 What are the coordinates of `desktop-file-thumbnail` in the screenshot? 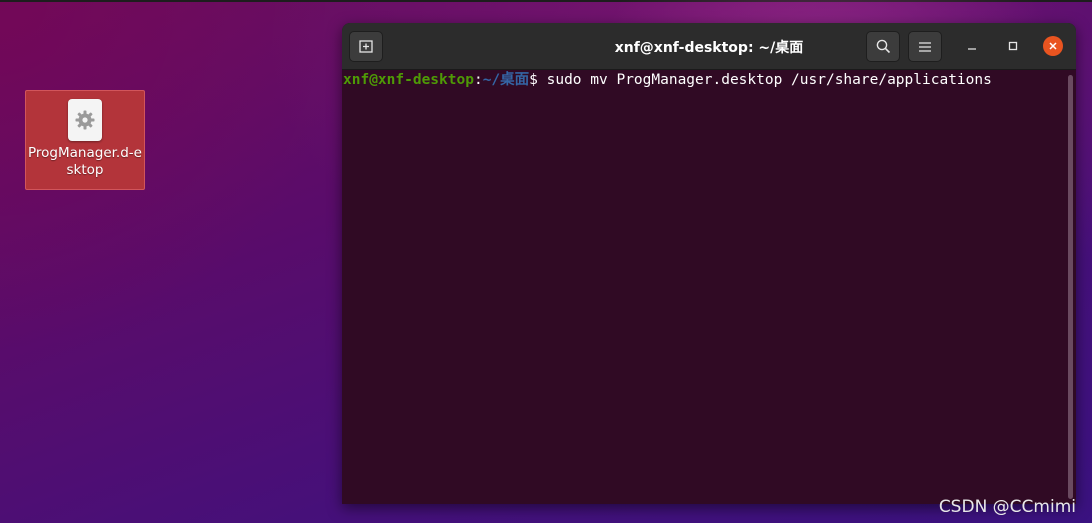 It's located at (85, 120).